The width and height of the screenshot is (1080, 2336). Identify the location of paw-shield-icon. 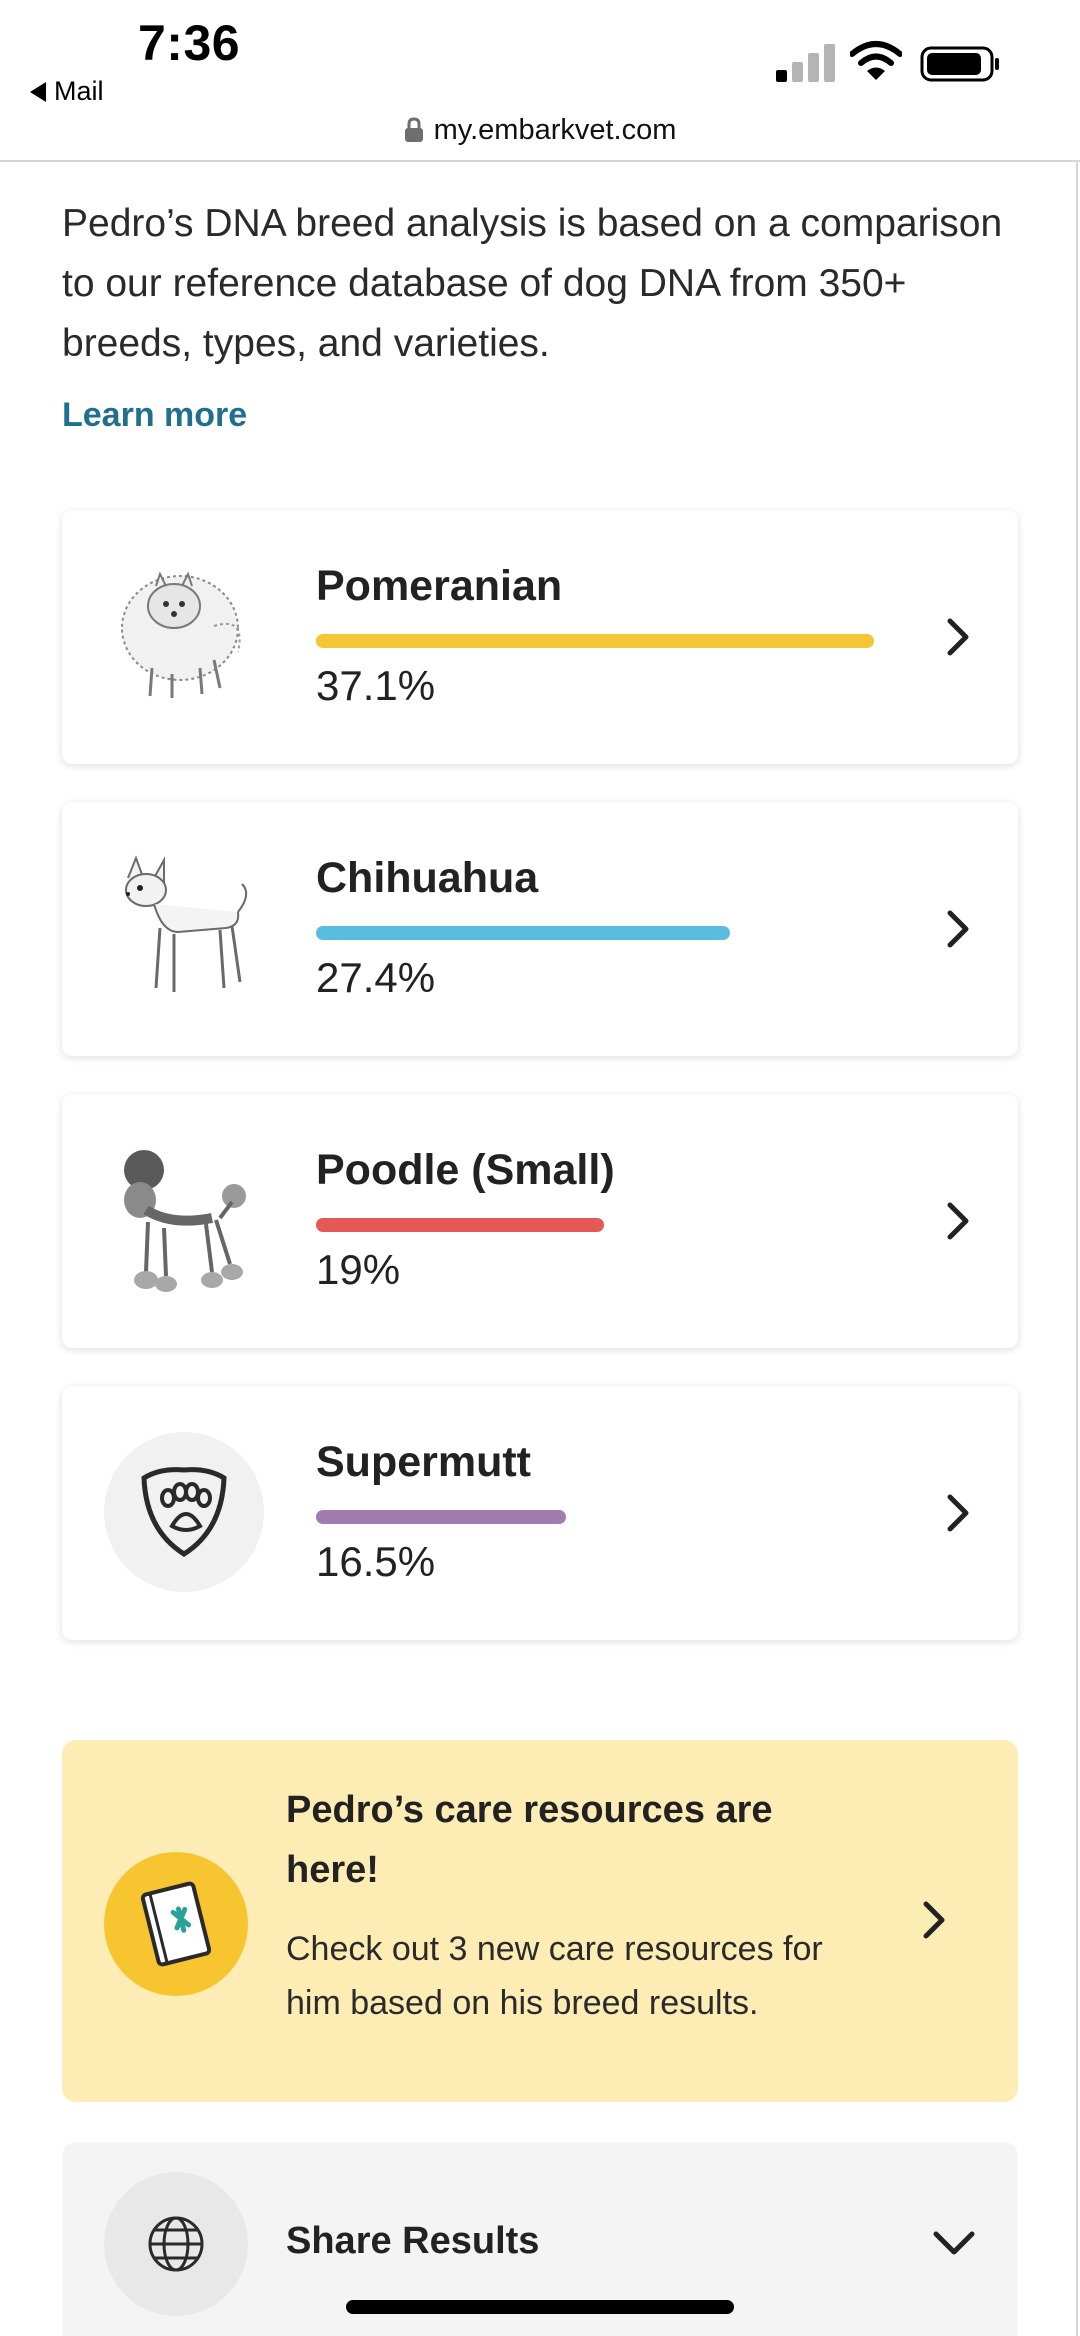
(184, 1512).